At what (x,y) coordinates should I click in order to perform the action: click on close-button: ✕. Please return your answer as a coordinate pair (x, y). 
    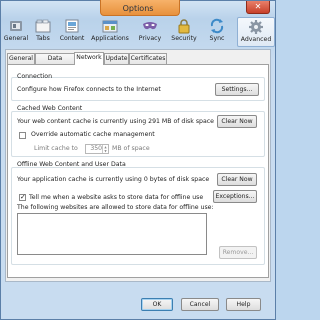
    Looking at the image, I should click on (258, 7).